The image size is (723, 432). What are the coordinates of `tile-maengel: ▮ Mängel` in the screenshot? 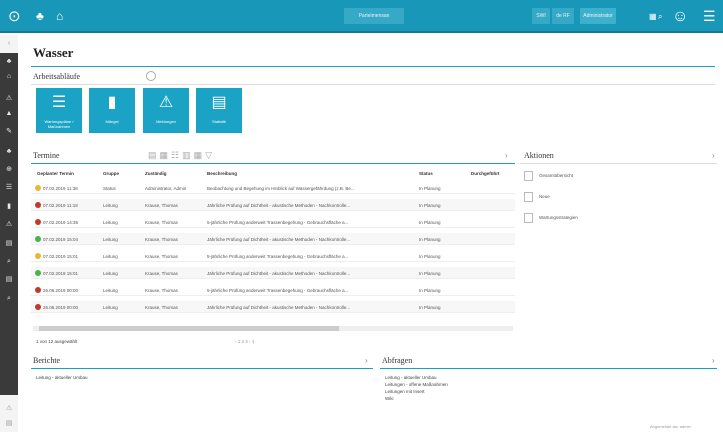 It's located at (112, 110).